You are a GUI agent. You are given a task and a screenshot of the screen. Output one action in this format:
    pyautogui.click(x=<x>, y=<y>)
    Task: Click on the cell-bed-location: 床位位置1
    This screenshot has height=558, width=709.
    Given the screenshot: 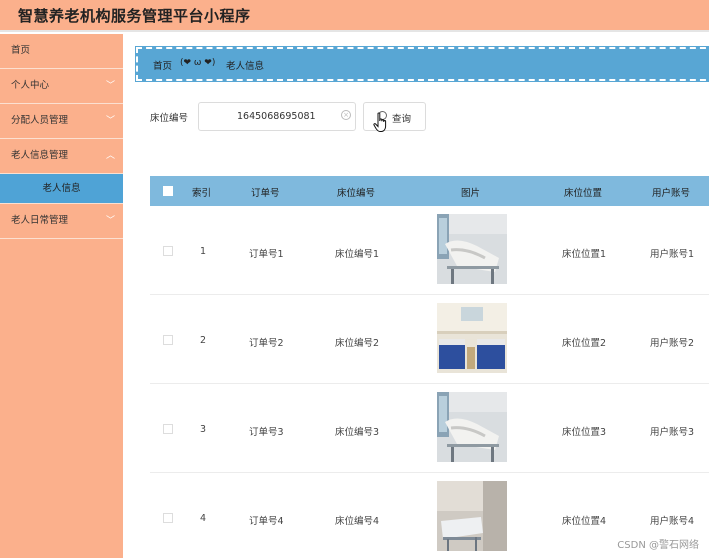 What is the action you would take?
    pyautogui.click(x=584, y=254)
    